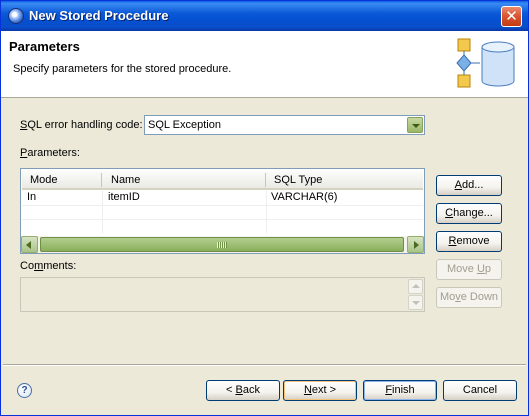 This screenshot has height=416, width=529. I want to click on database-procedure-icon, so click(485, 63).